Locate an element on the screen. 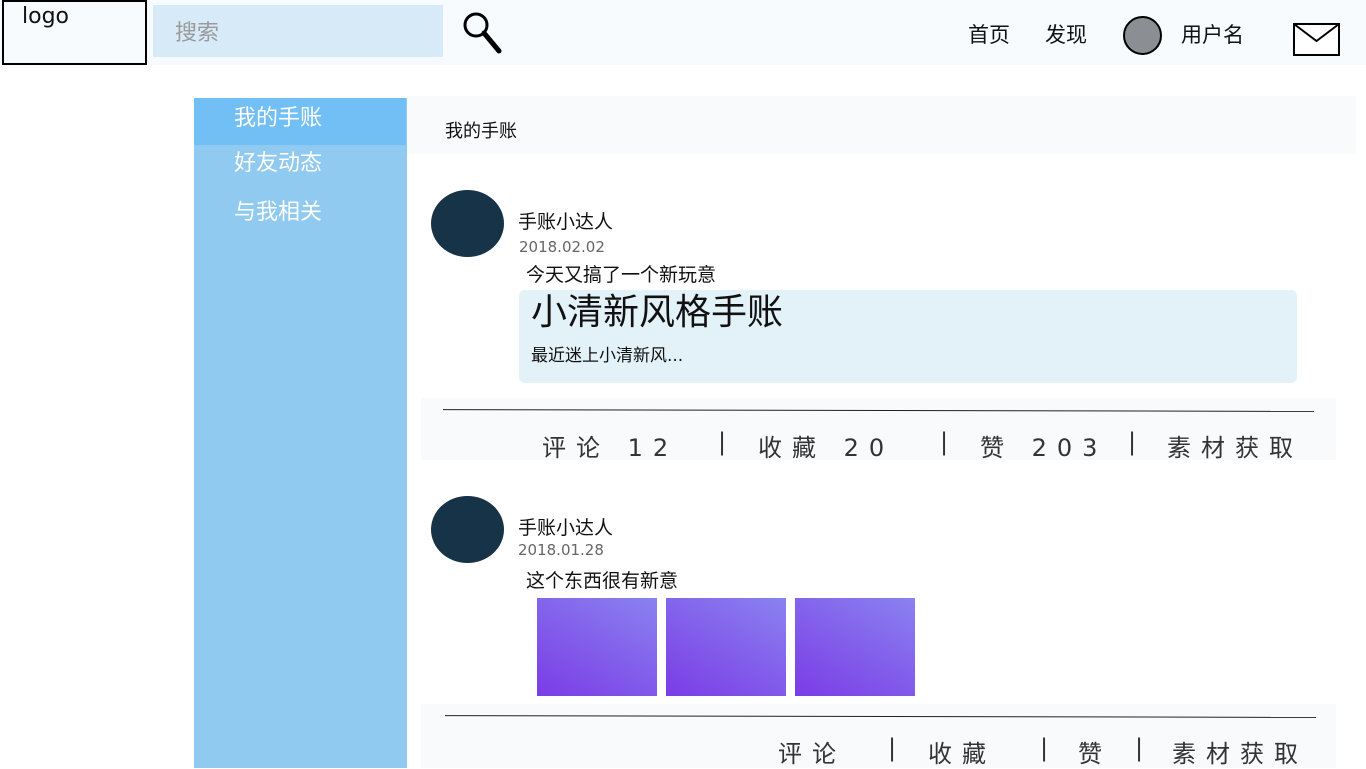 The image size is (1366, 769). logo-text: logo is located at coordinates (45, 16).